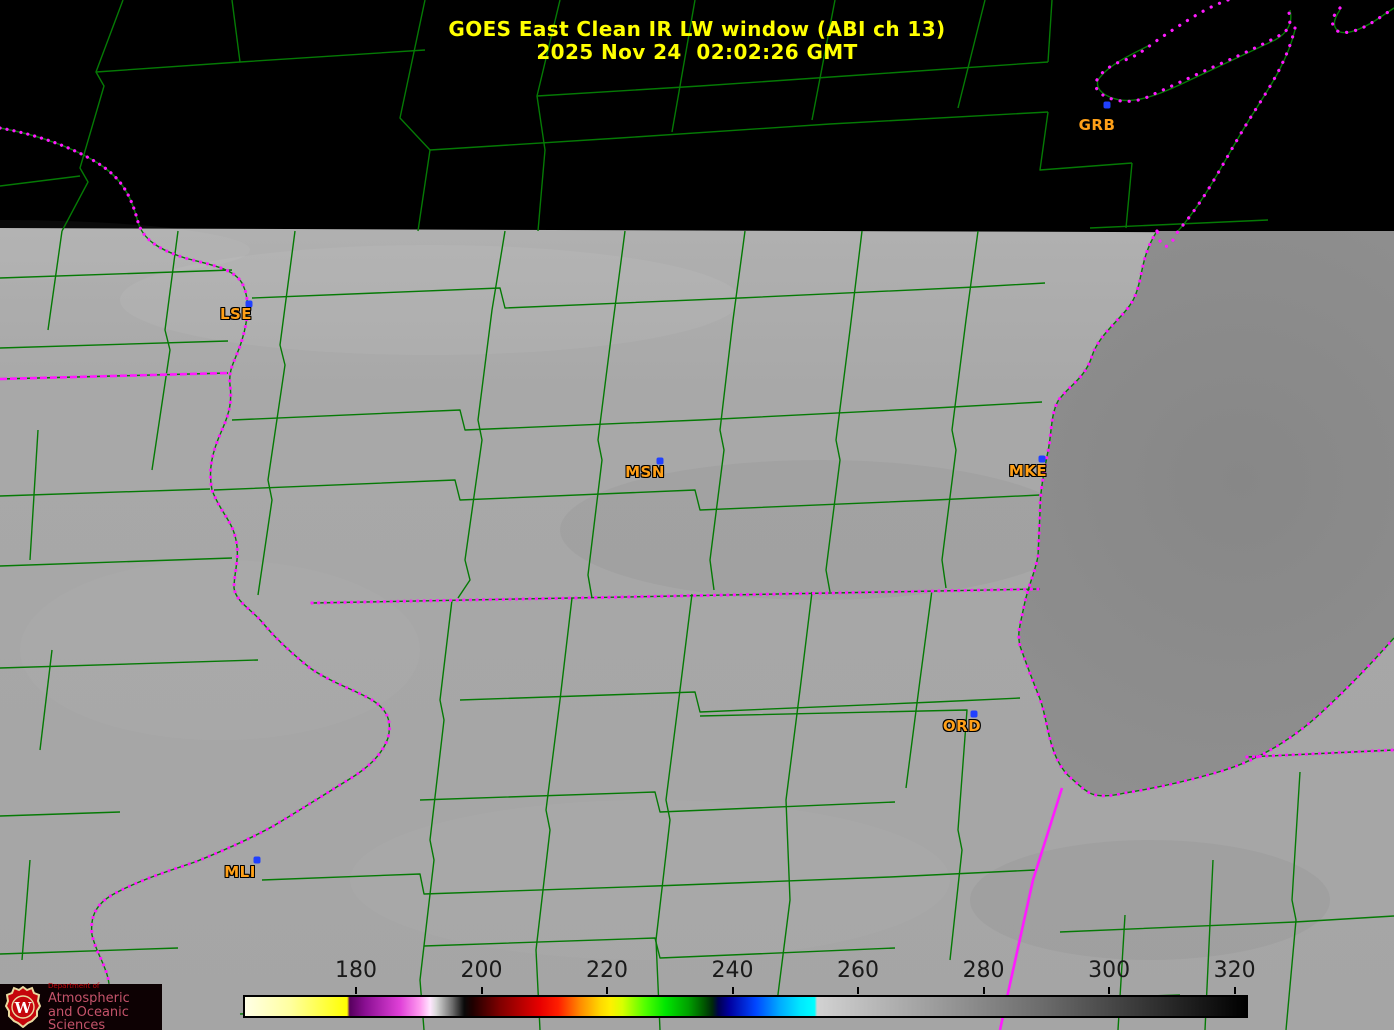 The height and width of the screenshot is (1030, 1394). What do you see at coordinates (858, 970) in the screenshot?
I see `colorbar-tick-label: 260` at bounding box center [858, 970].